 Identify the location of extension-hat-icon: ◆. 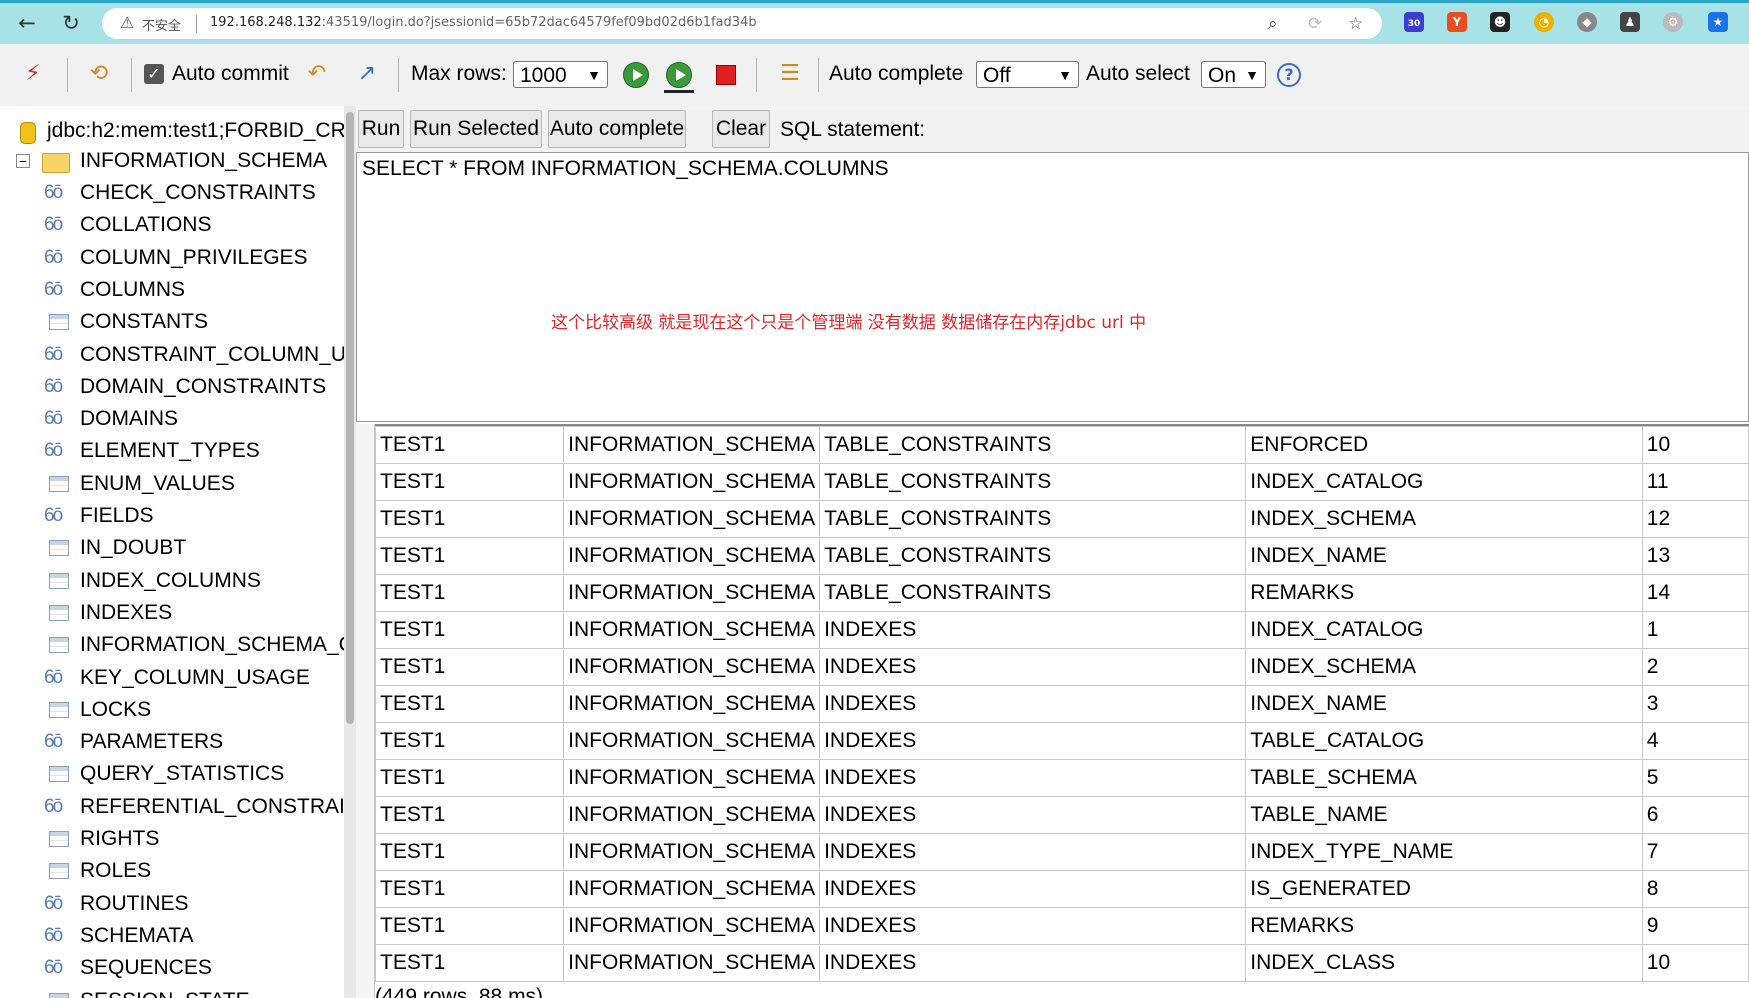
(1587, 22).